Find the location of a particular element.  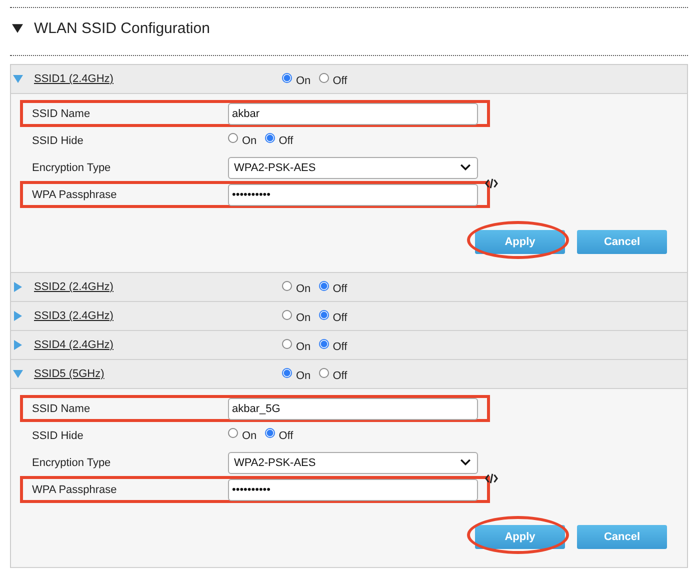

ssid-link: SSID5 (5GHz) is located at coordinates (158, 374).